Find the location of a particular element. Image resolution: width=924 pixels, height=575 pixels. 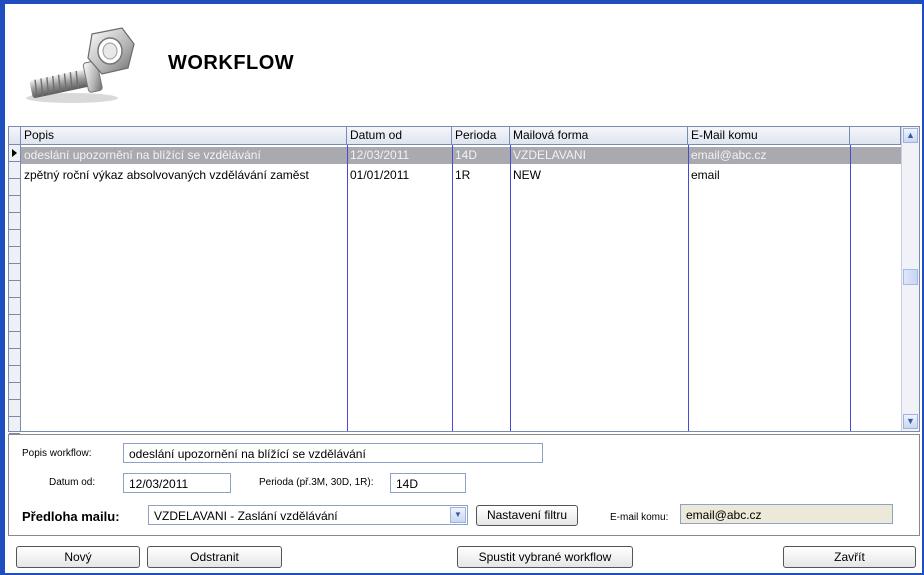

popis-workflow-label: Popis workflow: is located at coordinates (57, 453).